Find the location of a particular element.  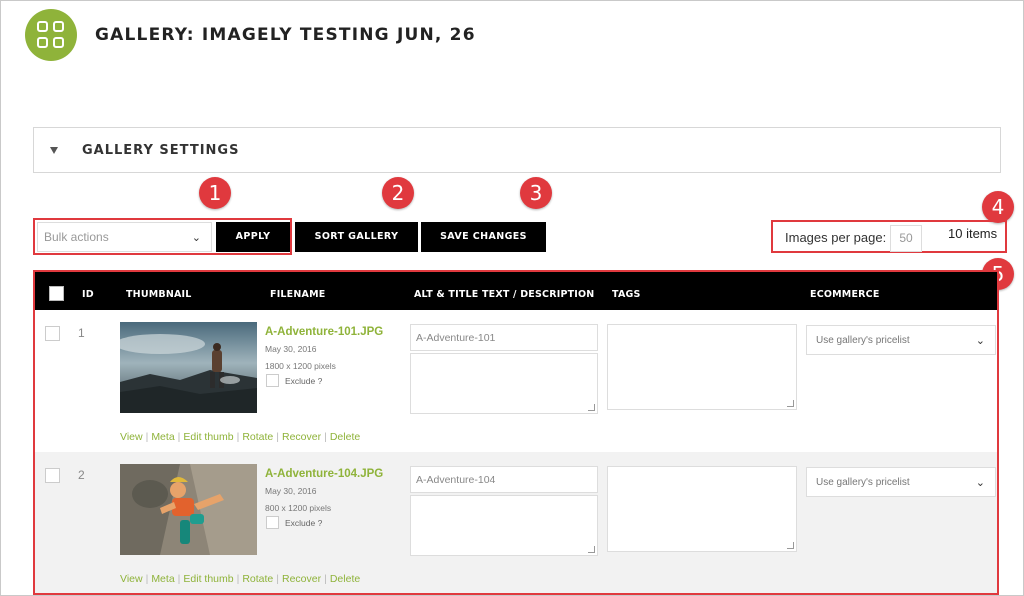

alt-title-input: A-Adventure-104 is located at coordinates (504, 479).